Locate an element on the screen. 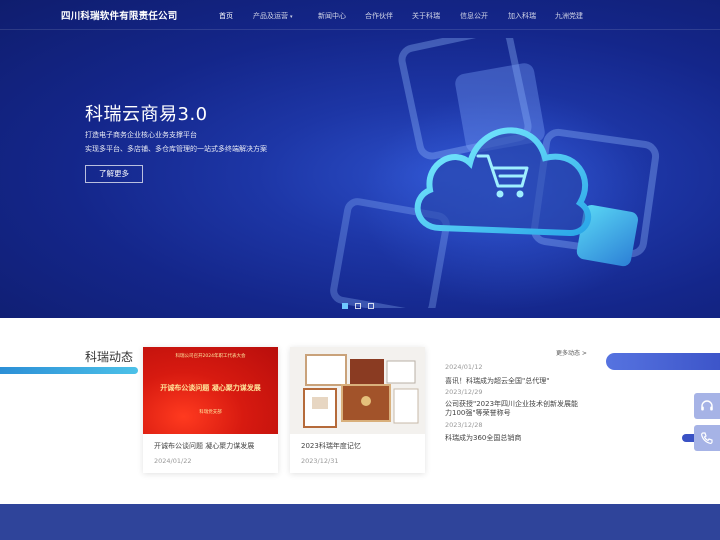 Image resolution: width=720 pixels, height=540 pixels. news-card-date: 2023/12/31 is located at coordinates (320, 461).